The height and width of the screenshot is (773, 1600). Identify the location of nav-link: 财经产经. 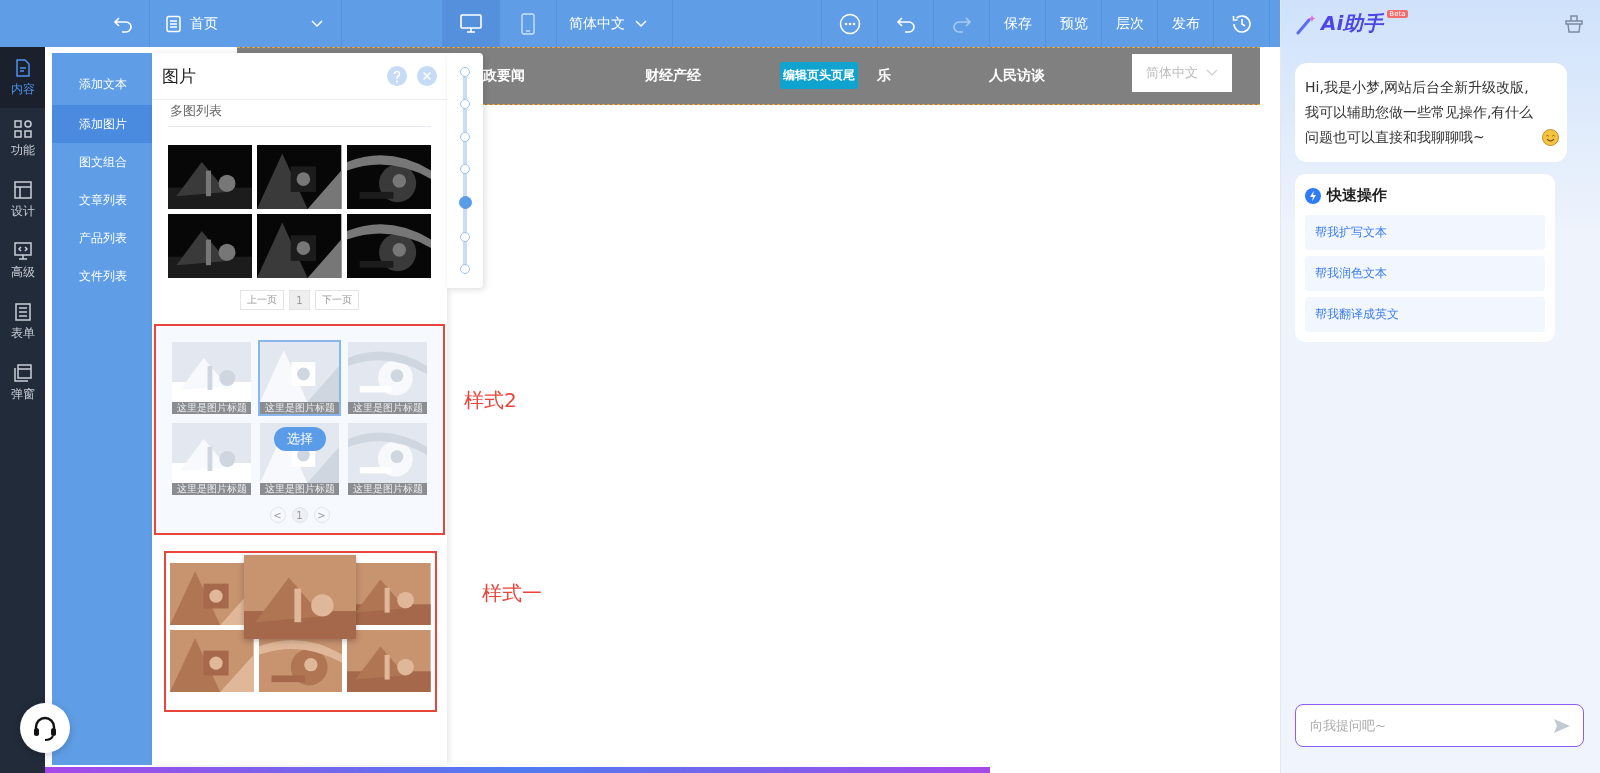
(673, 76).